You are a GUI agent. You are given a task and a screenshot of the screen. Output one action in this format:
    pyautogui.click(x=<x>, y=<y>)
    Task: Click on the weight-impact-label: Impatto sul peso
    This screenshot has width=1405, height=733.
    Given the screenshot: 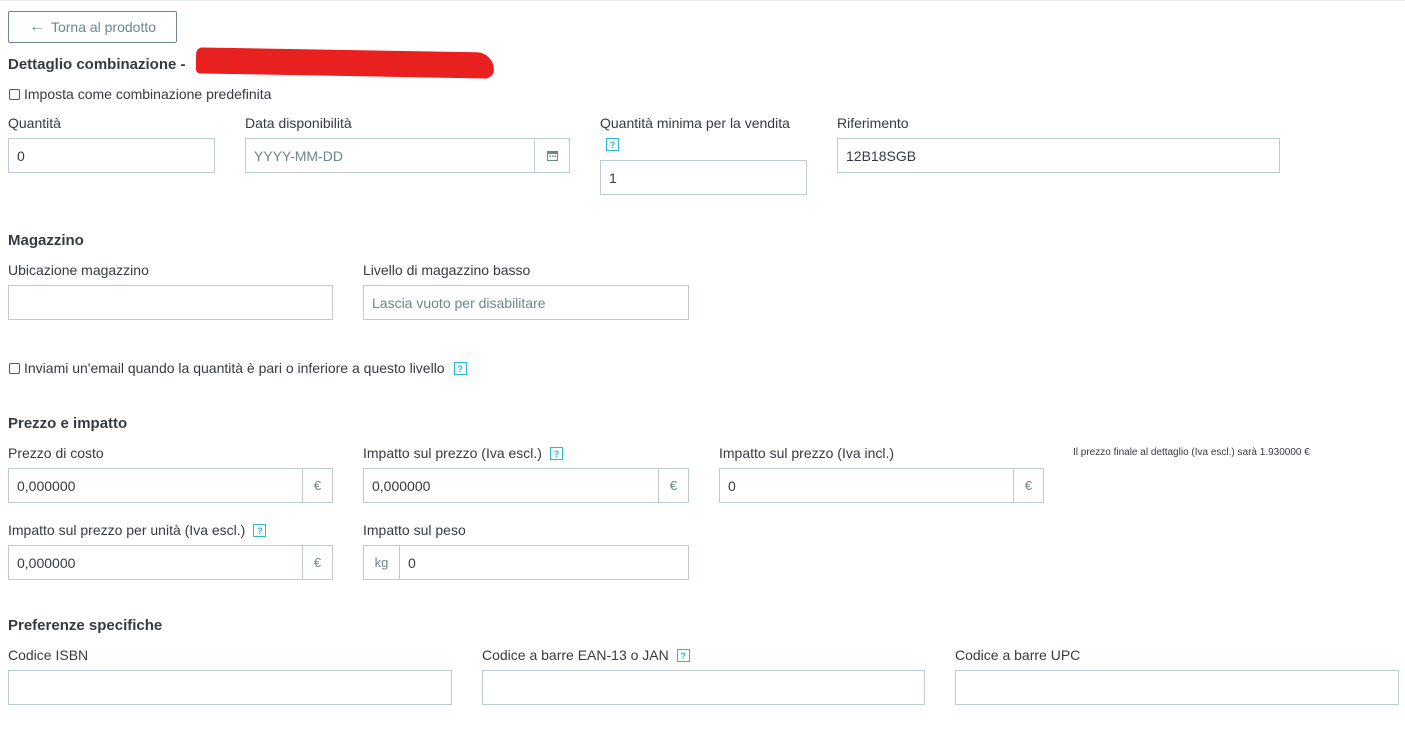 What is the action you would take?
    pyautogui.click(x=414, y=530)
    